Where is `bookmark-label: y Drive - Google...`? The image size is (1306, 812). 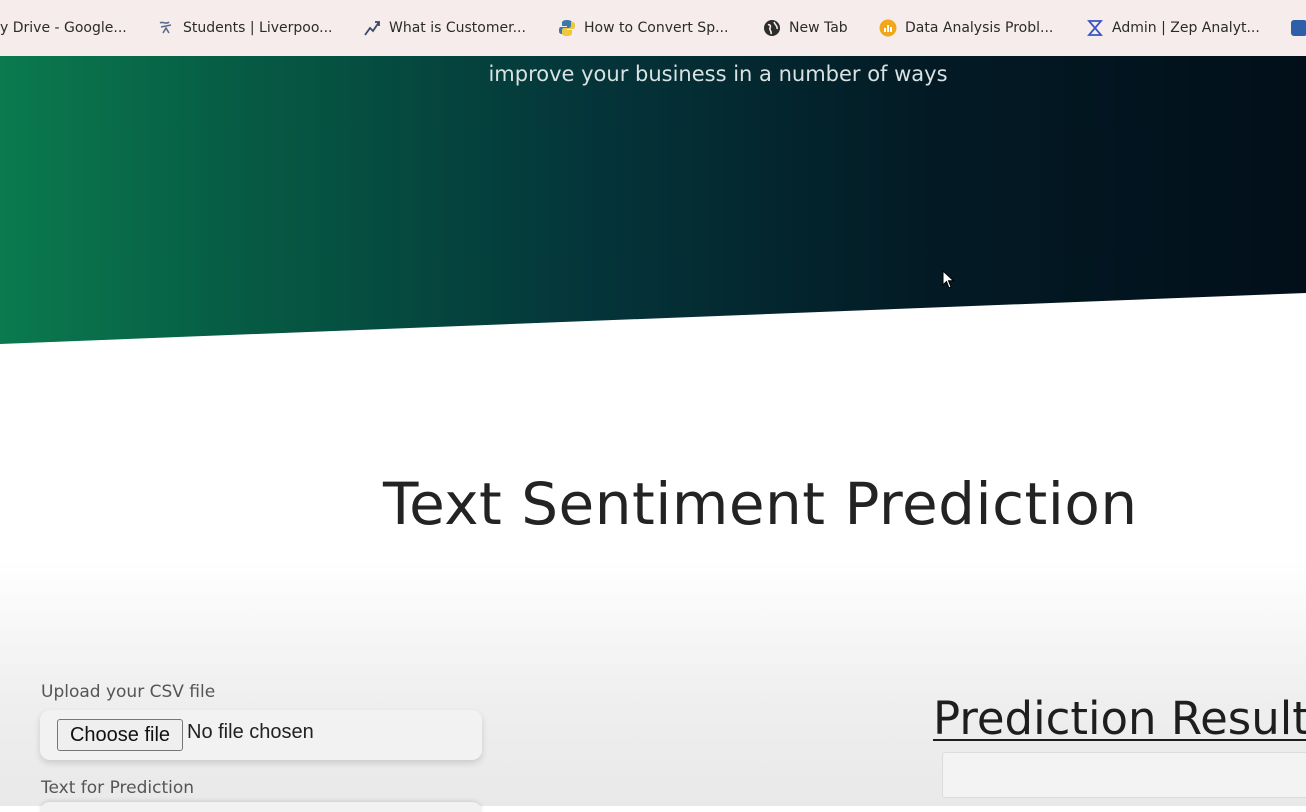
bookmark-label: y Drive - Google... is located at coordinates (63, 28).